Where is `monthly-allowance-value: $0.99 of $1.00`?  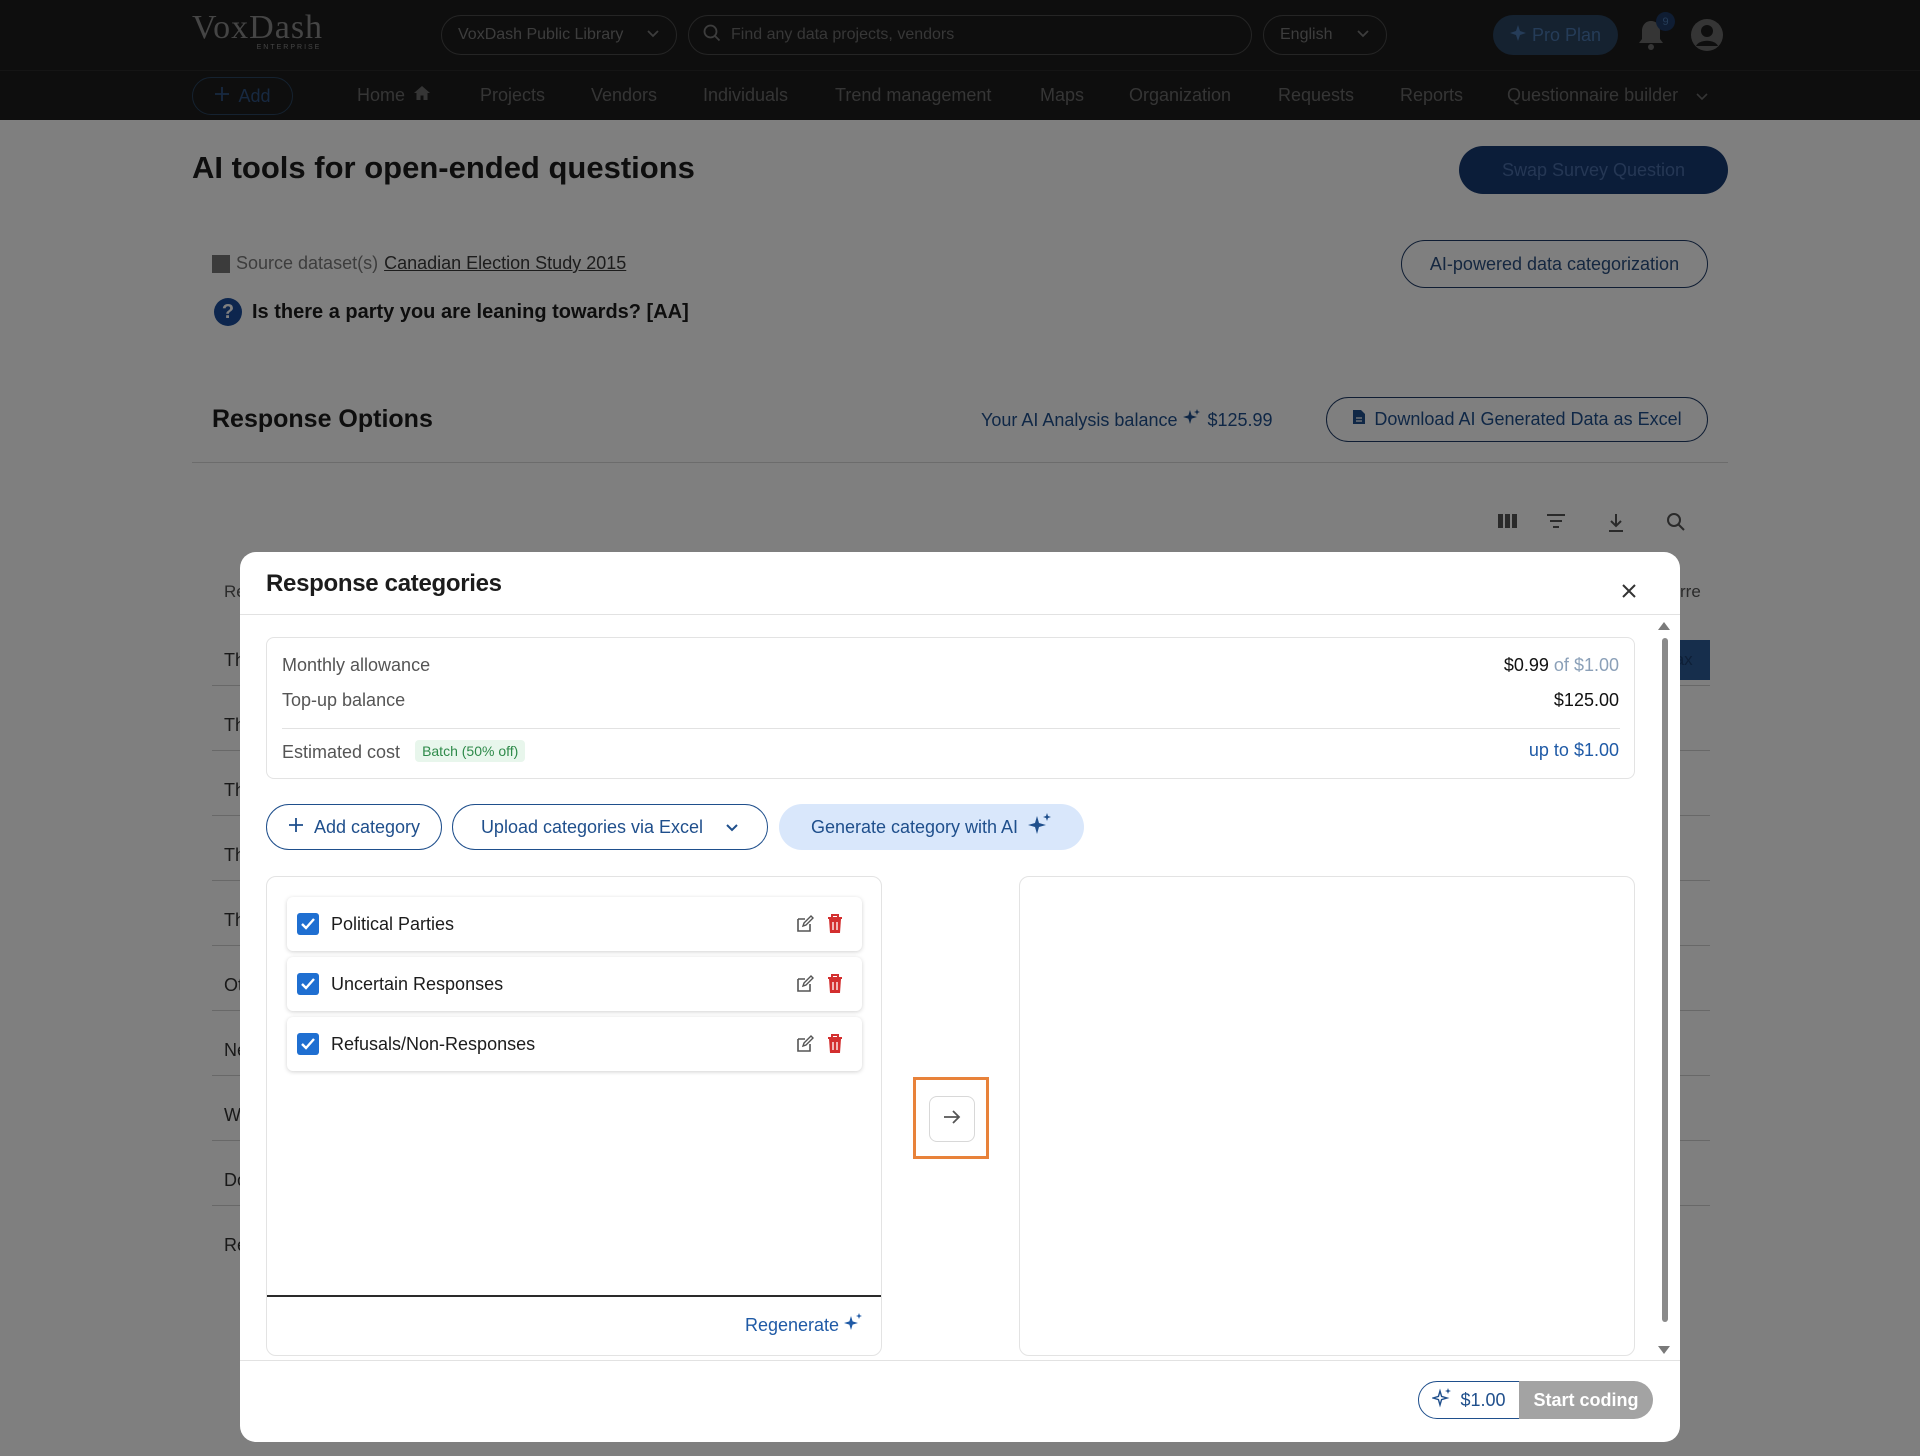
monthly-allowance-value: $0.99 of $1.00 is located at coordinates (1561, 665).